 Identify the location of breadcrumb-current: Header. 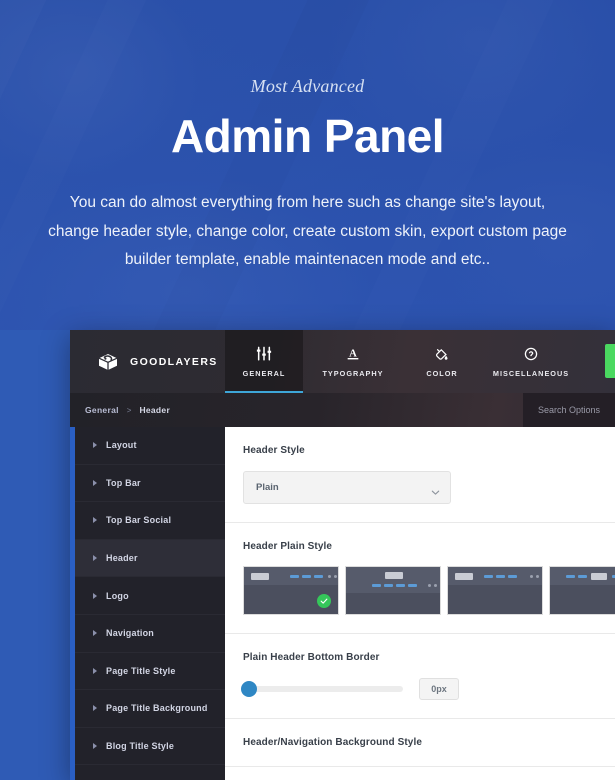
(155, 410).